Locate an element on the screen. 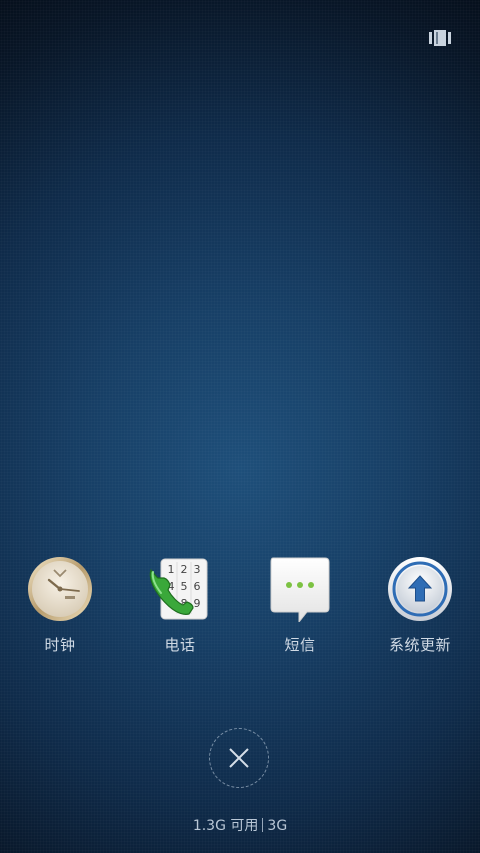 The image size is (480, 853). memory-available: 1.3G 可用 is located at coordinates (225, 826).